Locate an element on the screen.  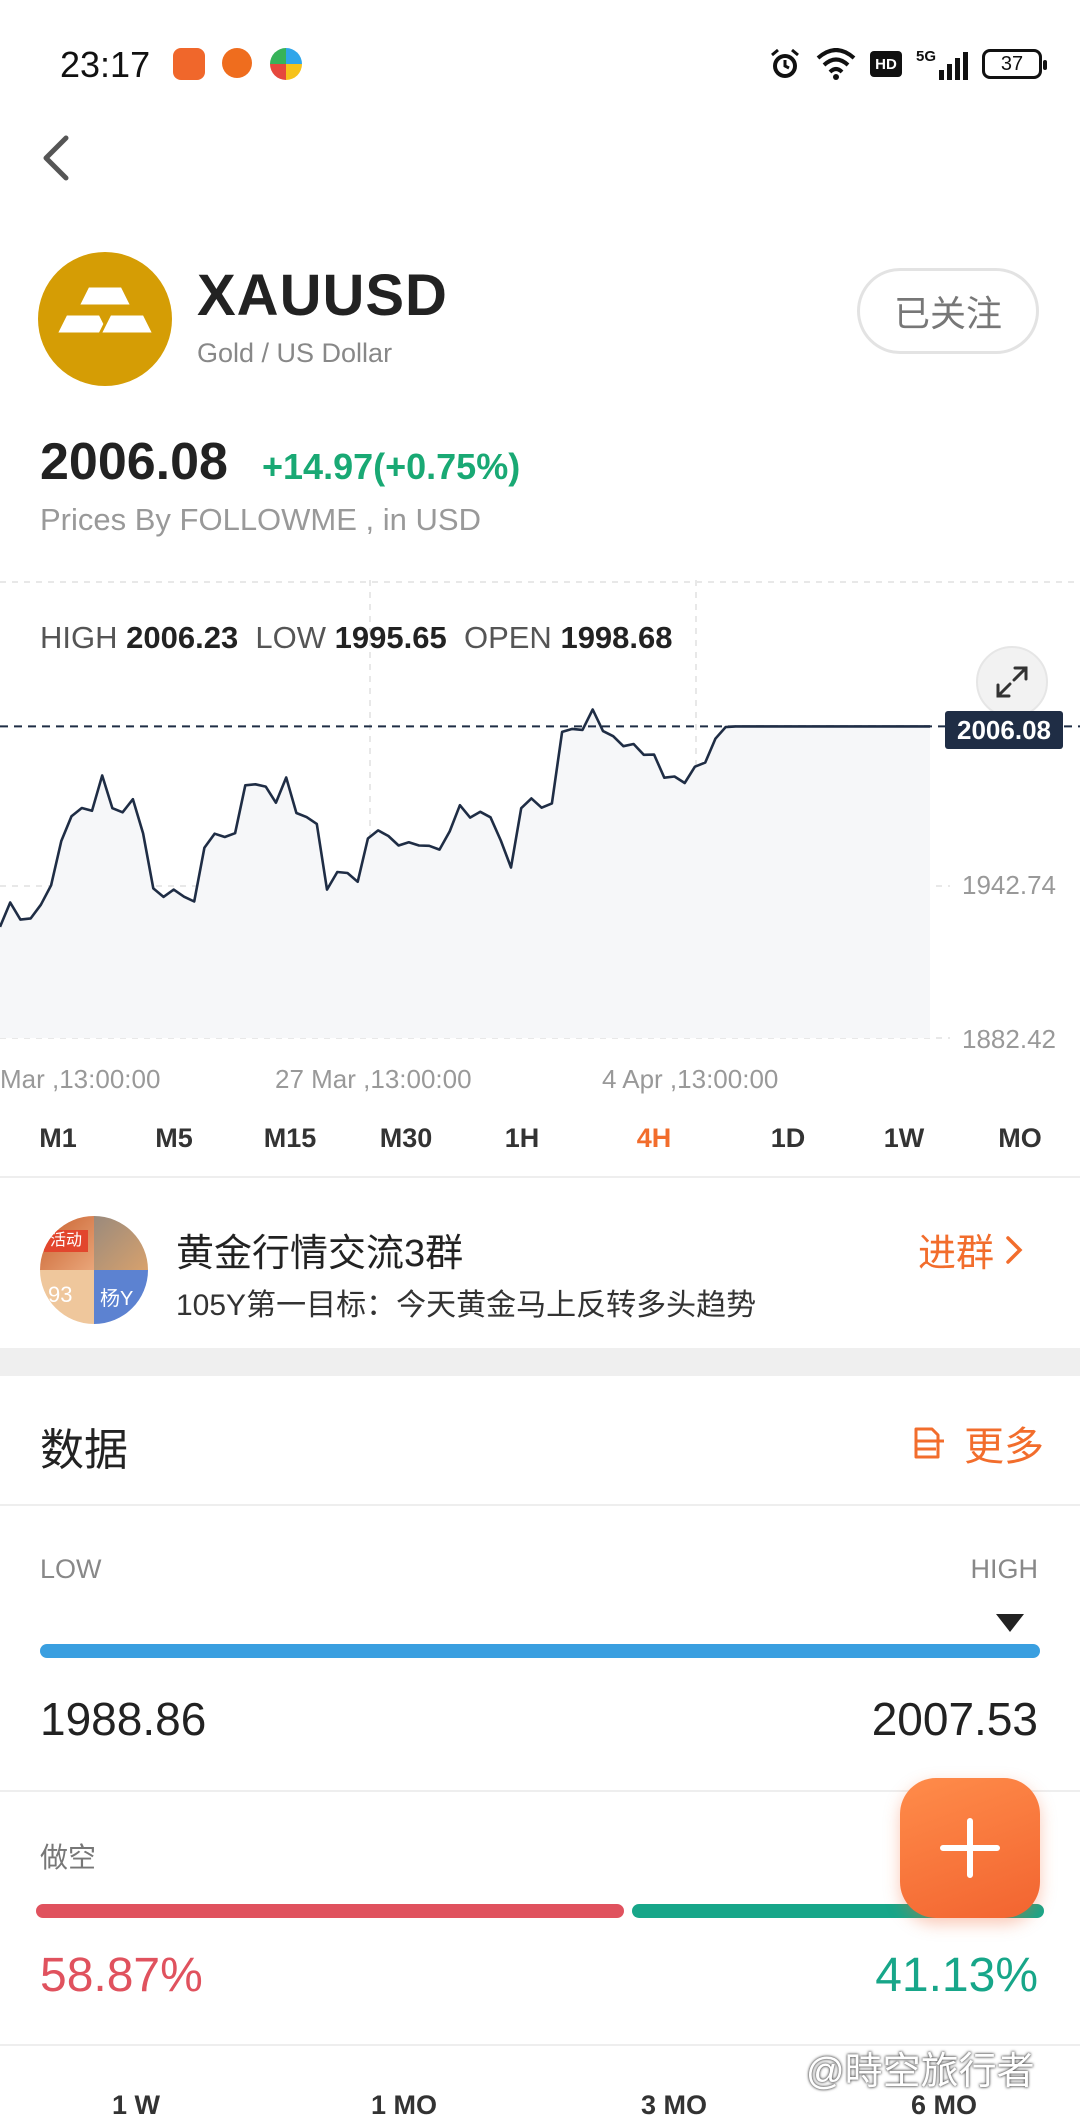
expand-chart-button is located at coordinates (1012, 682).